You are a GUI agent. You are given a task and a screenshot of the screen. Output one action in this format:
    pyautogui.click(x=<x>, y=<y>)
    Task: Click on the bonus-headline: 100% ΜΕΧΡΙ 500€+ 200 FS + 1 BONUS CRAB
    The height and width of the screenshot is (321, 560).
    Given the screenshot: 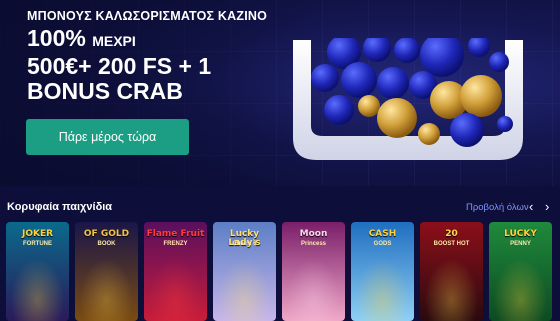 What is the action you would take?
    pyautogui.click(x=119, y=65)
    